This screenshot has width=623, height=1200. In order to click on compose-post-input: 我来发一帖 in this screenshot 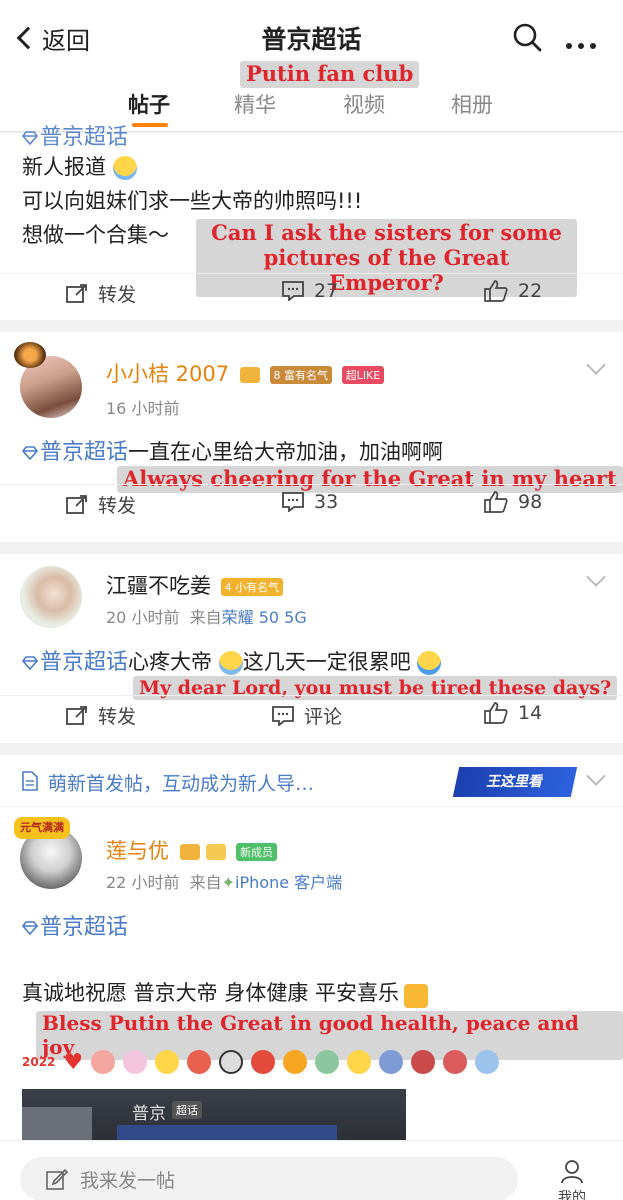, I will do `click(269, 1178)`.